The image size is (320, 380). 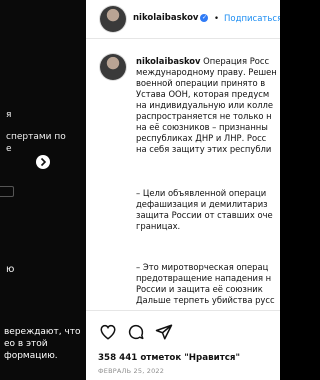 What do you see at coordinates (202, 267) in the screenshot?
I see `caption-line: – Это миротворческая операц` at bounding box center [202, 267].